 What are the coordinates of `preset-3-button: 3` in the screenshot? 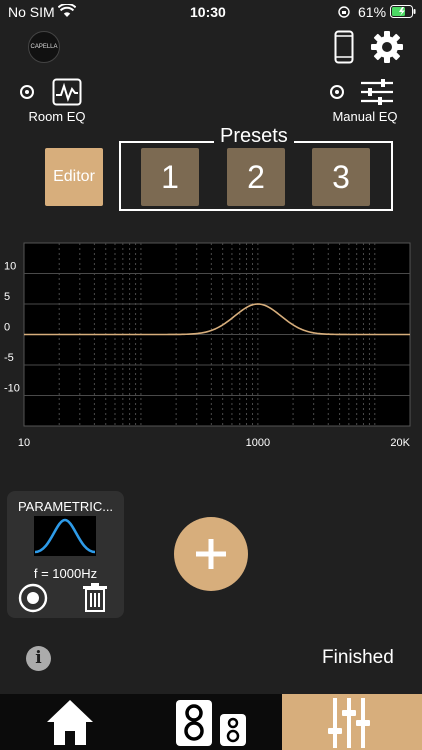 It's located at (341, 177).